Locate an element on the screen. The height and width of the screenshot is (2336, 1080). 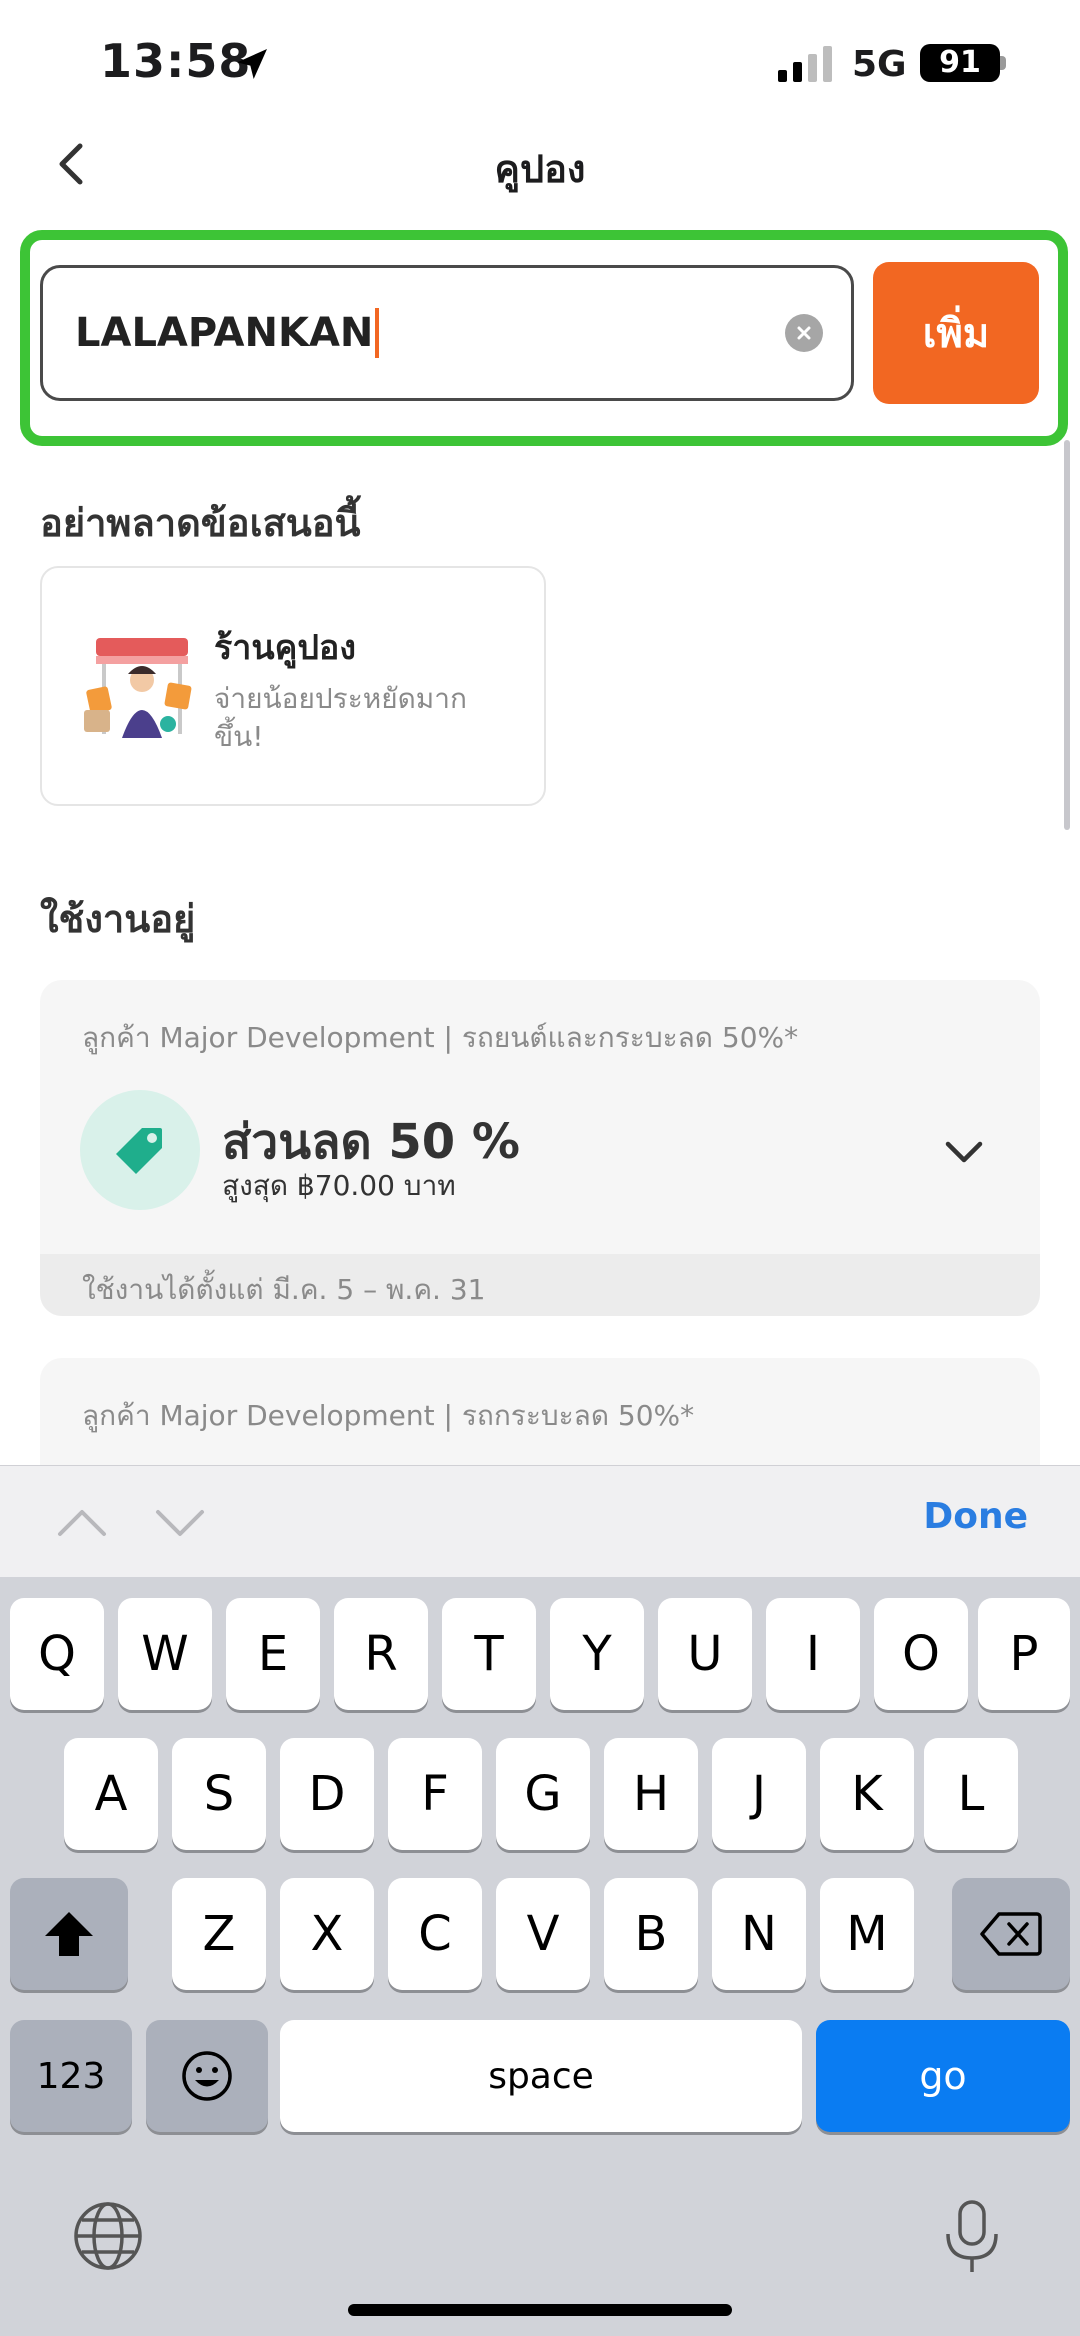
clear-input-icon is located at coordinates (804, 333).